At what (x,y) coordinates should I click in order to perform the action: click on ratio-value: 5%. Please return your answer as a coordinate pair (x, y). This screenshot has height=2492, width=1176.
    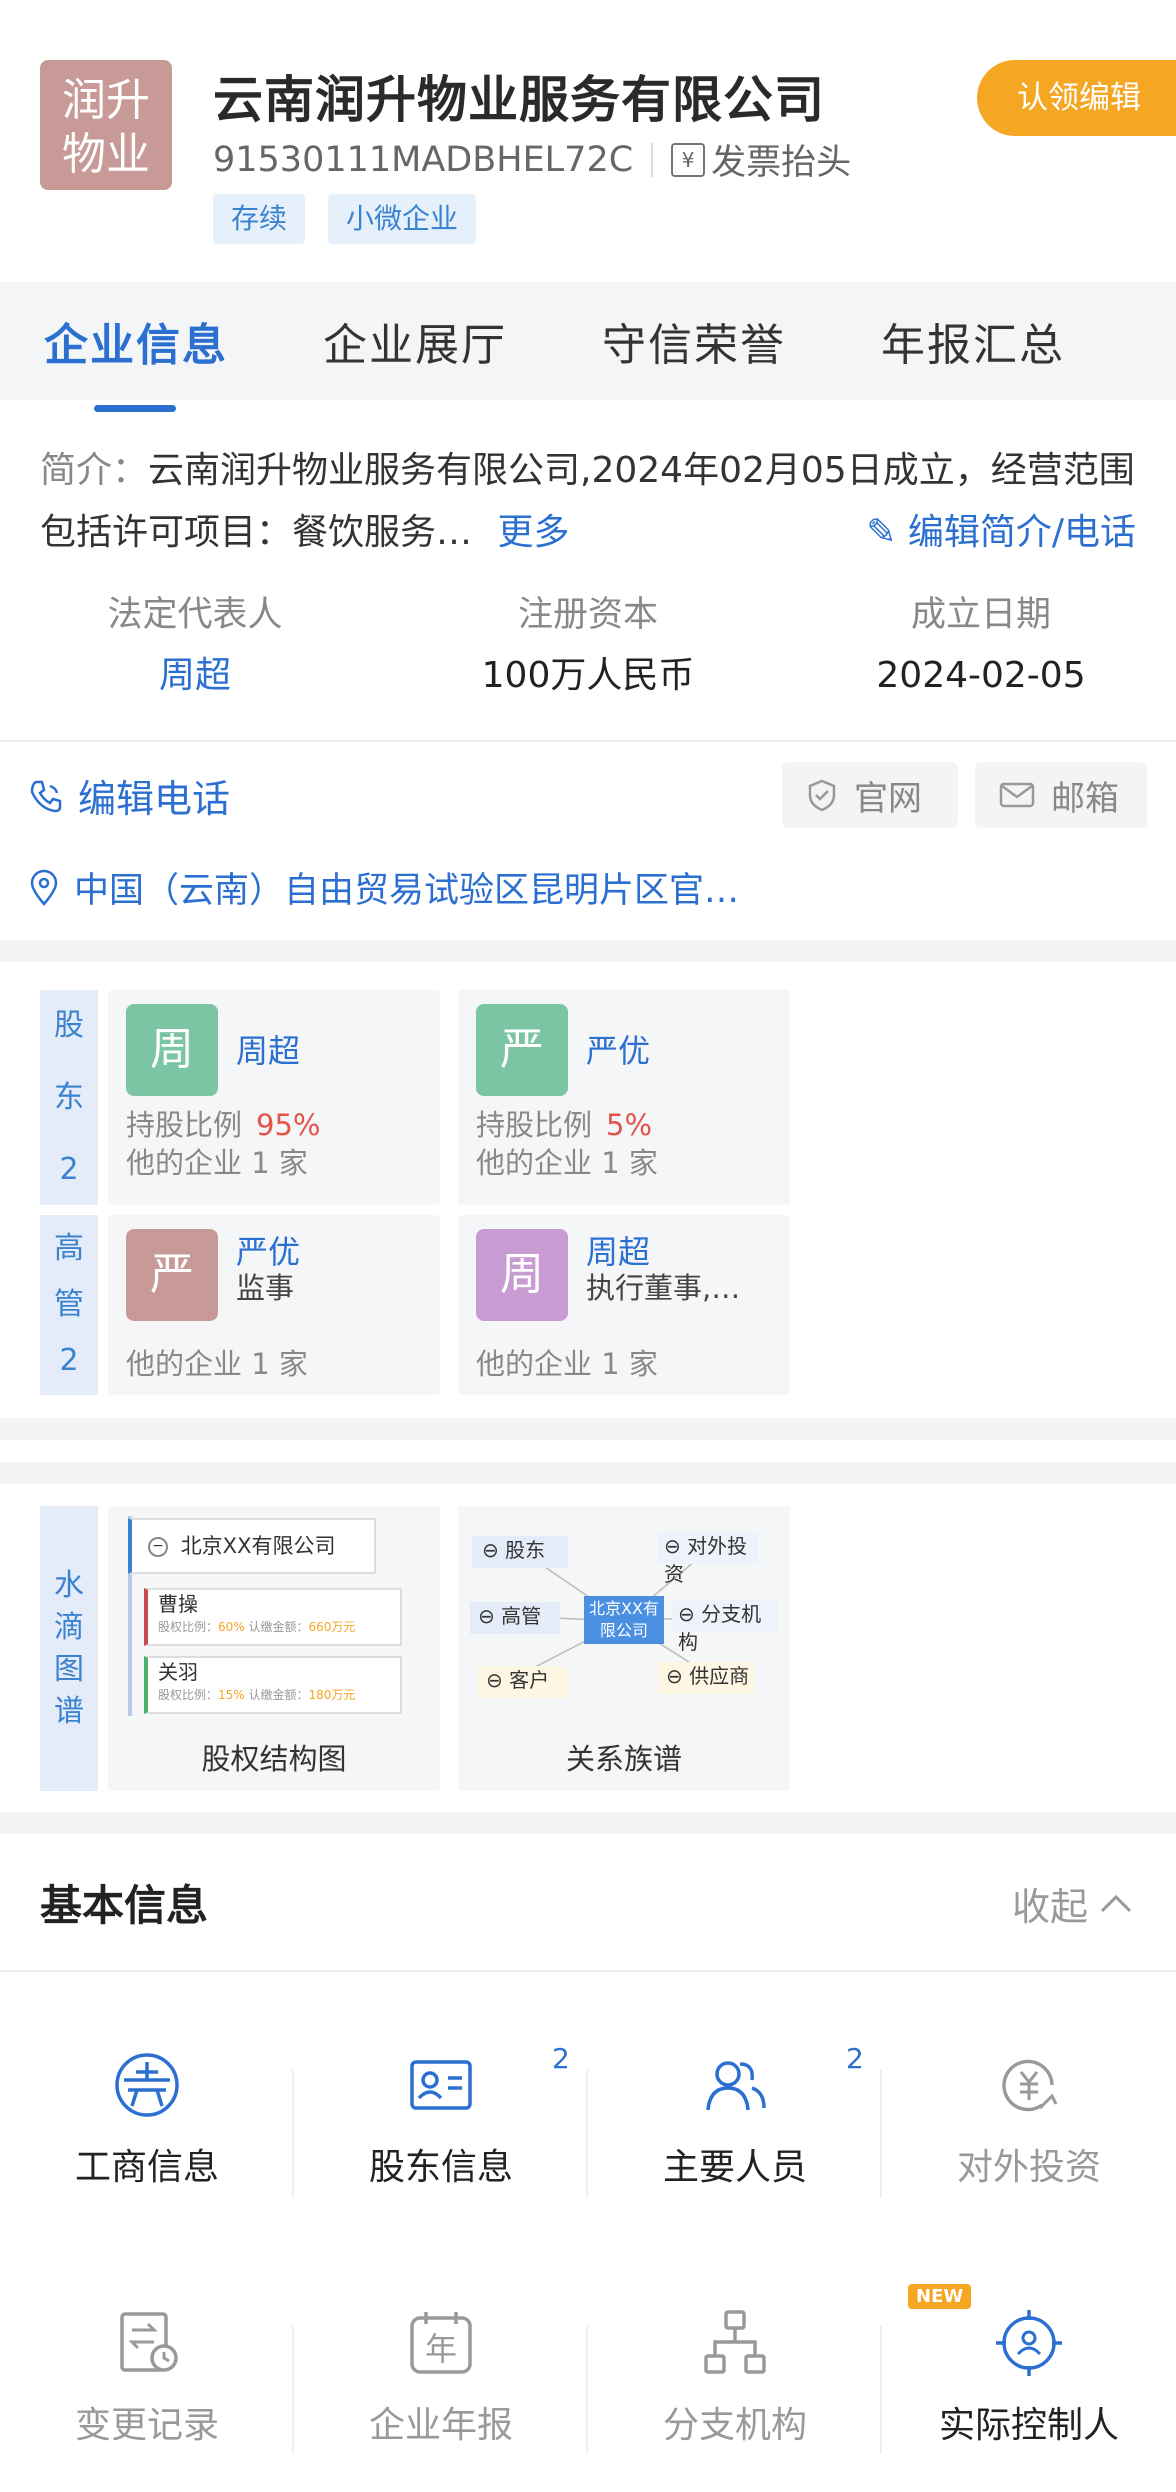
    Looking at the image, I should click on (629, 1125).